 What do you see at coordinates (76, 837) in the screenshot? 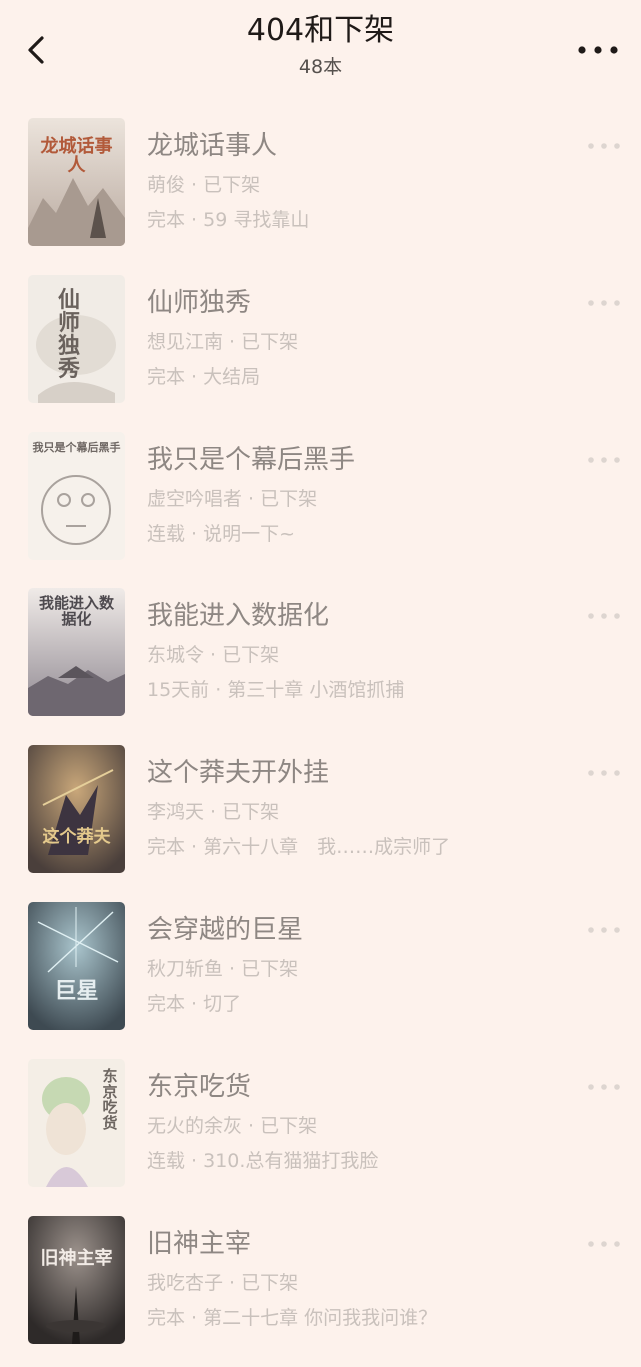
I see `cover-title: 这个莽夫` at bounding box center [76, 837].